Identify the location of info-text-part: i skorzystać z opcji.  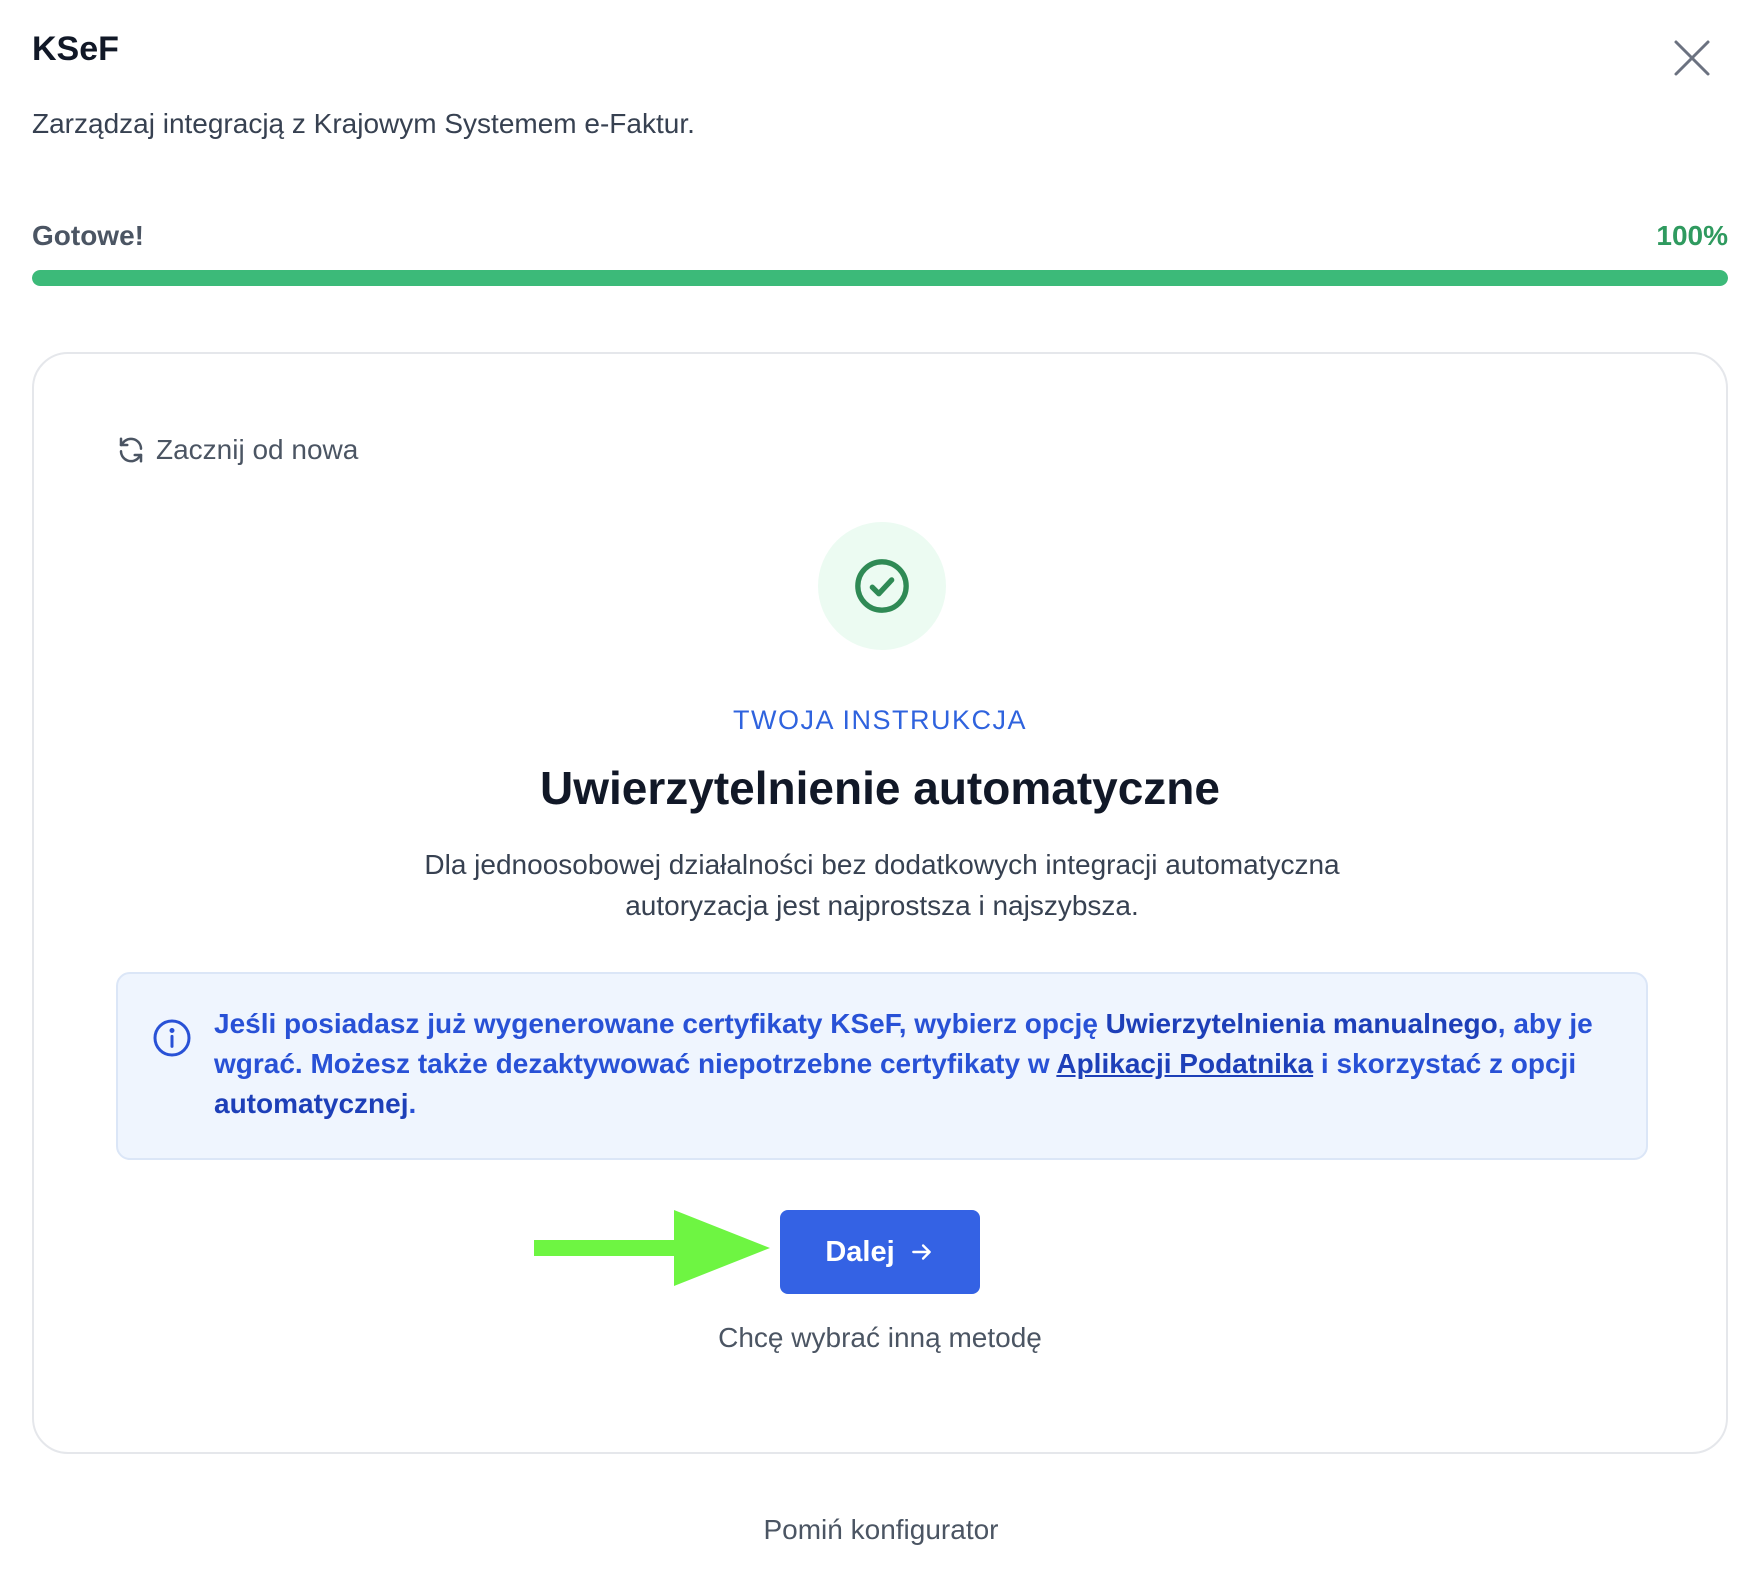
(1445, 1063).